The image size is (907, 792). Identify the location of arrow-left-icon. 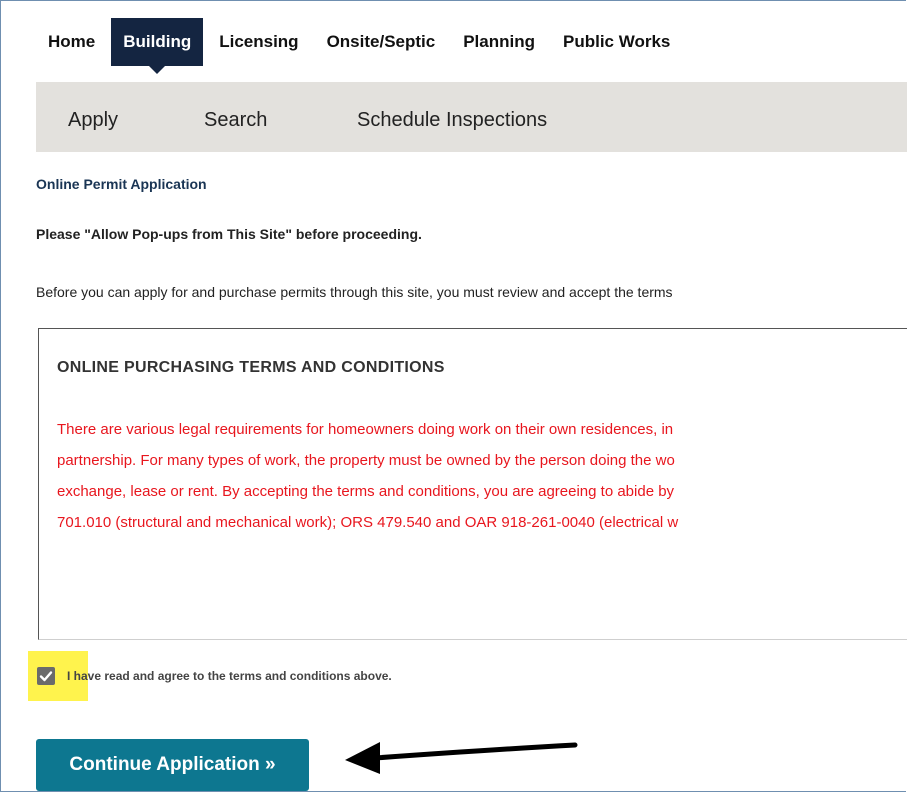
(461, 758).